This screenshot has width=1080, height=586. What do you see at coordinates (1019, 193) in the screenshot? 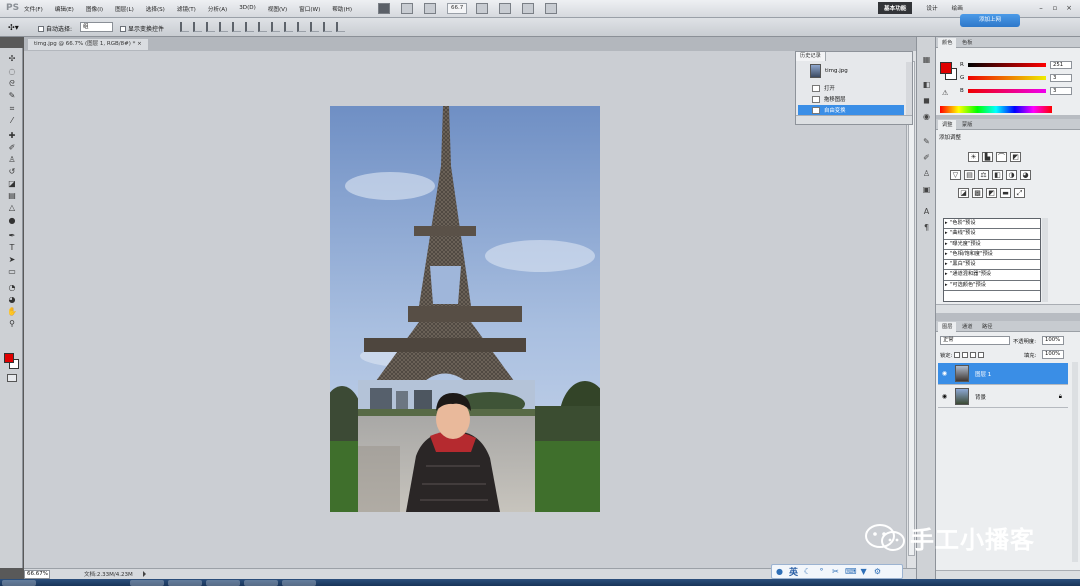
I see `selective-color-icon: ⤢` at bounding box center [1019, 193].